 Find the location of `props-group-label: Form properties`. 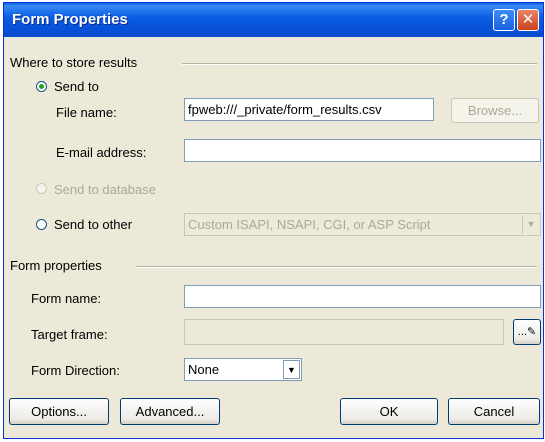

props-group-label: Form properties is located at coordinates (56, 265).